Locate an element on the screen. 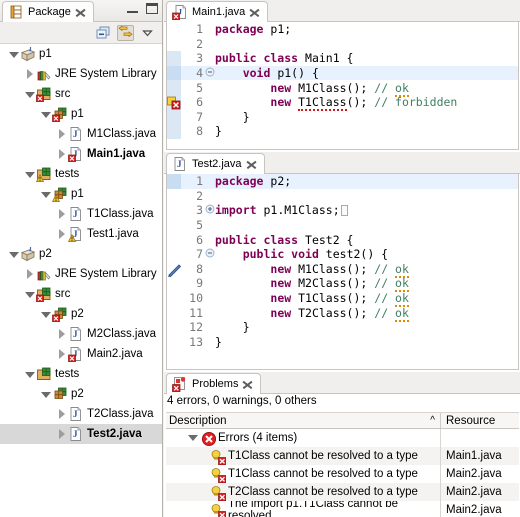  code-line: 1 package p2; is located at coordinates (342, 181).